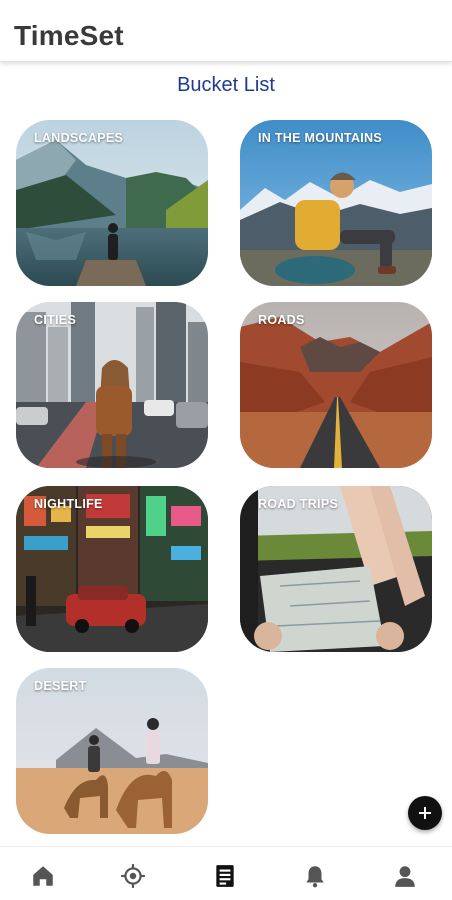 Image resolution: width=452 pixels, height=900 pixels. I want to click on nav-profile, so click(405, 876).